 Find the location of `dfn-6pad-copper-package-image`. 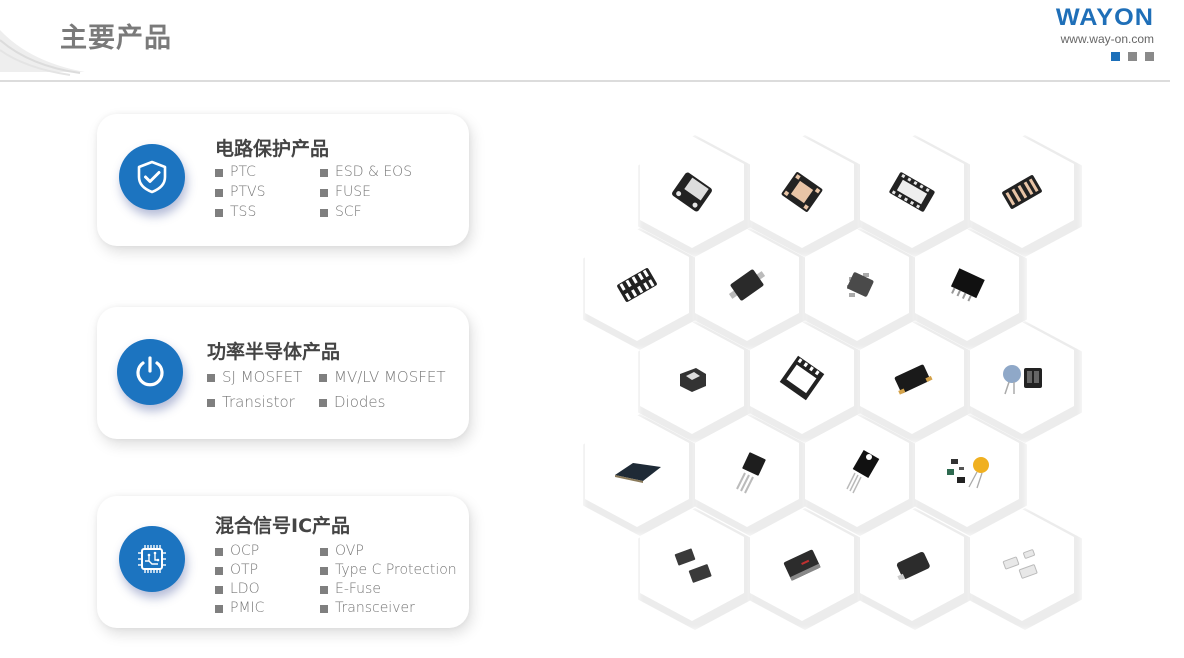

dfn-6pad-copper-package-image is located at coordinates (802, 192).